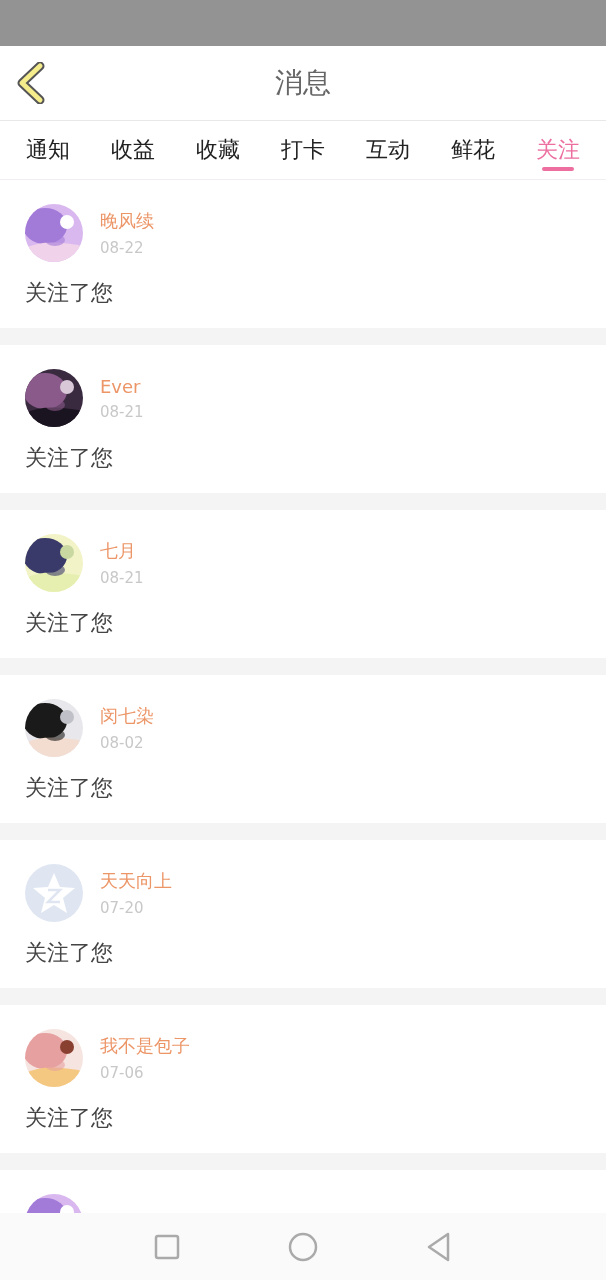 Image resolution: width=606 pixels, height=1280 pixels. What do you see at coordinates (127, 221) in the screenshot?
I see `user-name: 晚风续` at bounding box center [127, 221].